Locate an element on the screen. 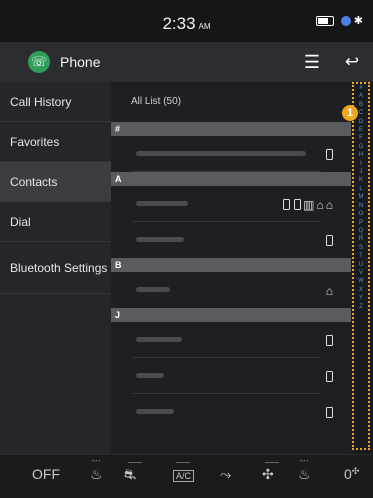 The height and width of the screenshot is (498, 373). index-letter: Y is located at coordinates (361, 298).